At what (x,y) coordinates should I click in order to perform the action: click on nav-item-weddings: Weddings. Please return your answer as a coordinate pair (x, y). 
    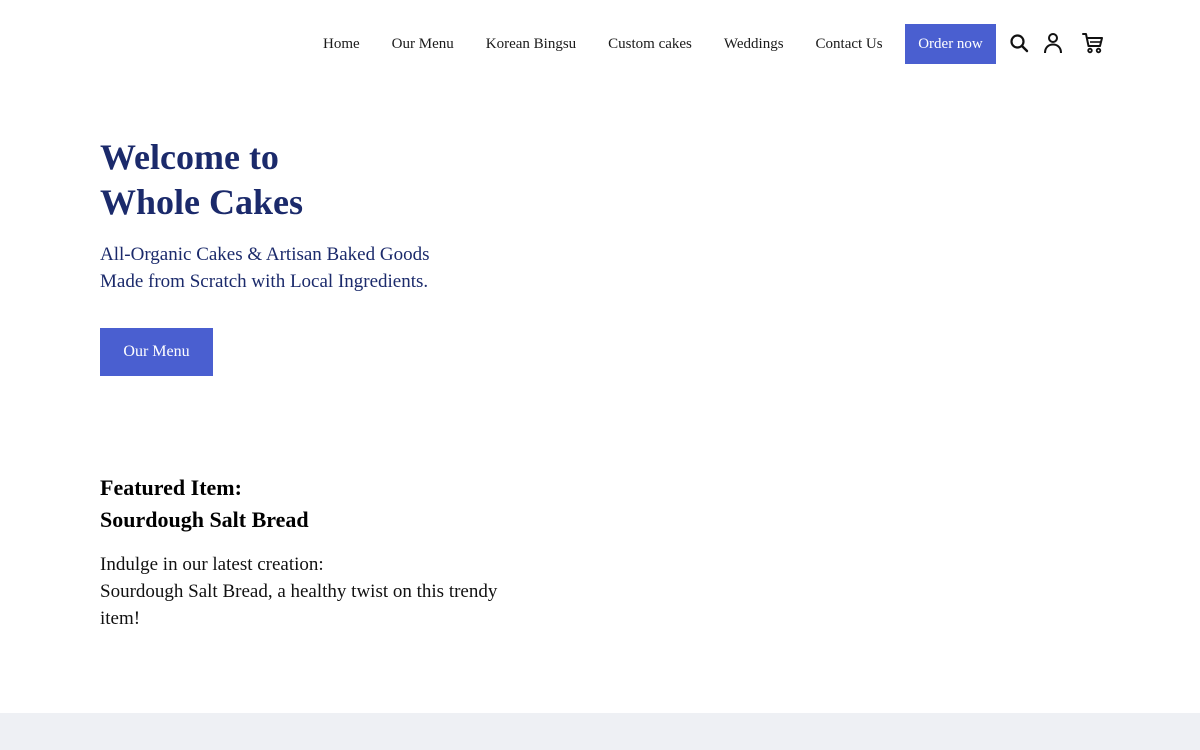
    Looking at the image, I should click on (754, 44).